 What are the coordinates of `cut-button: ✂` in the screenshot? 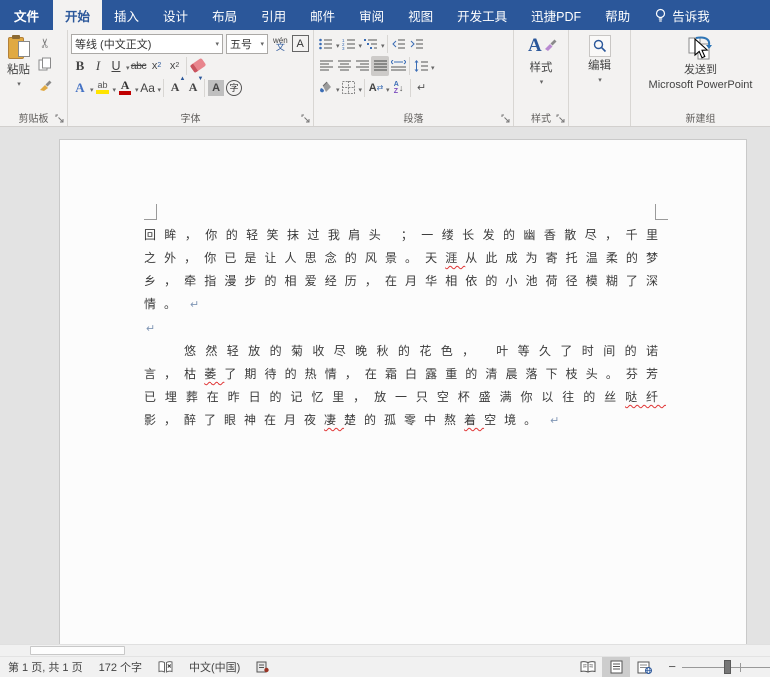 It's located at (45, 43).